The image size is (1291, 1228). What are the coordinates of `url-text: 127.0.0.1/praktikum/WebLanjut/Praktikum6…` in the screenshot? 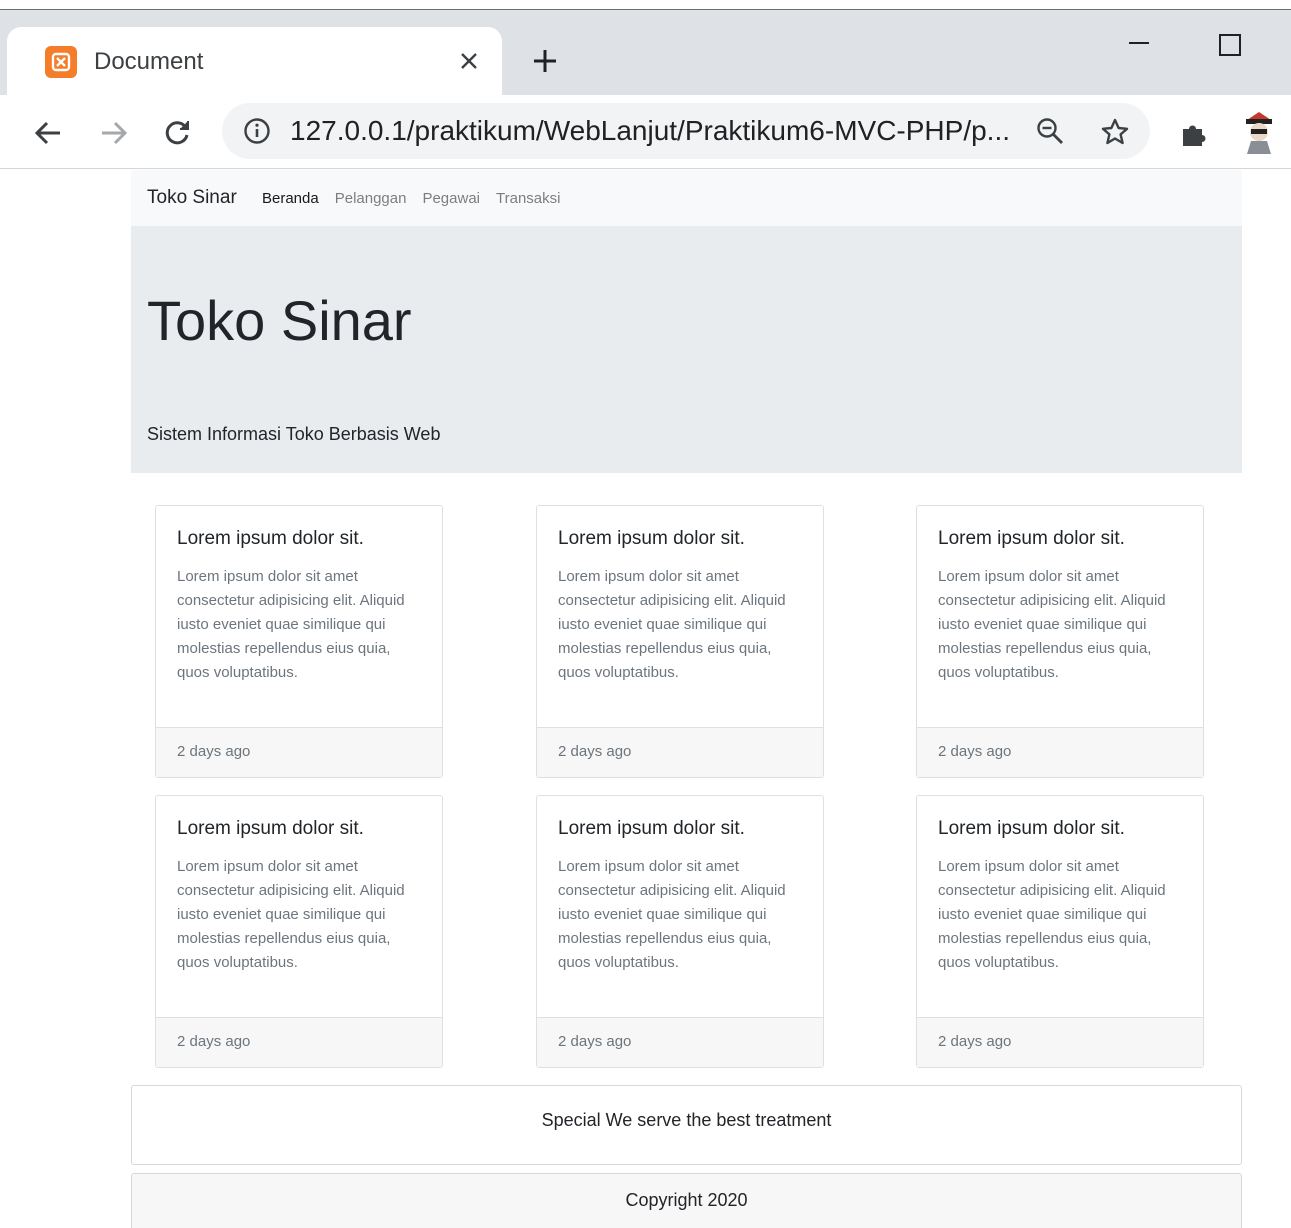 It's located at (650, 131).